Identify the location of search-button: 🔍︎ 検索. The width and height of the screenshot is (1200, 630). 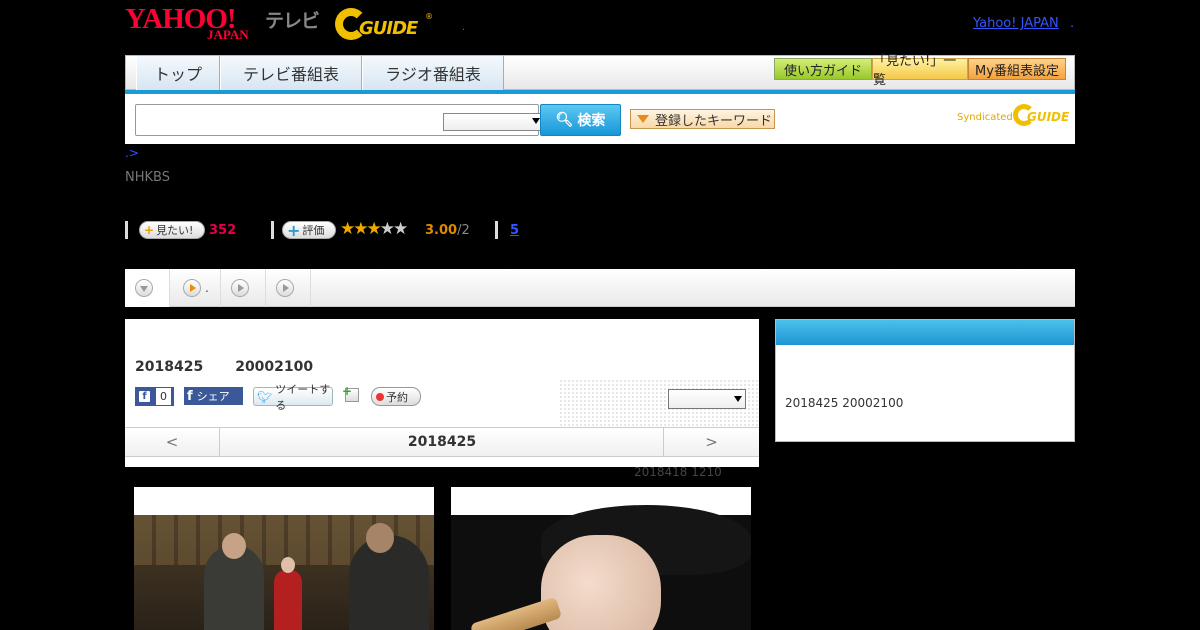
(580, 120).